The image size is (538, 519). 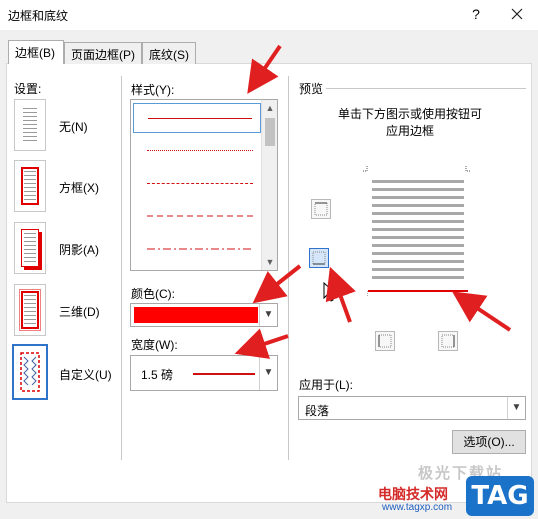 I want to click on close-button, so click(x=517, y=14).